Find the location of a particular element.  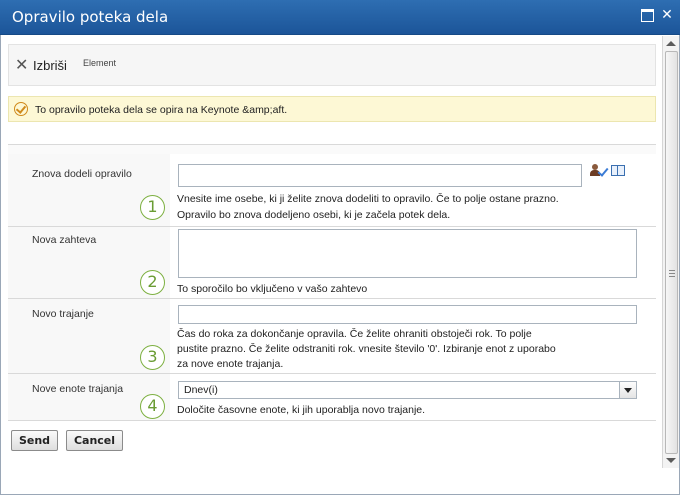

request-description: To sporočilo bo vključeno v vašo zahtevo is located at coordinates (272, 289).